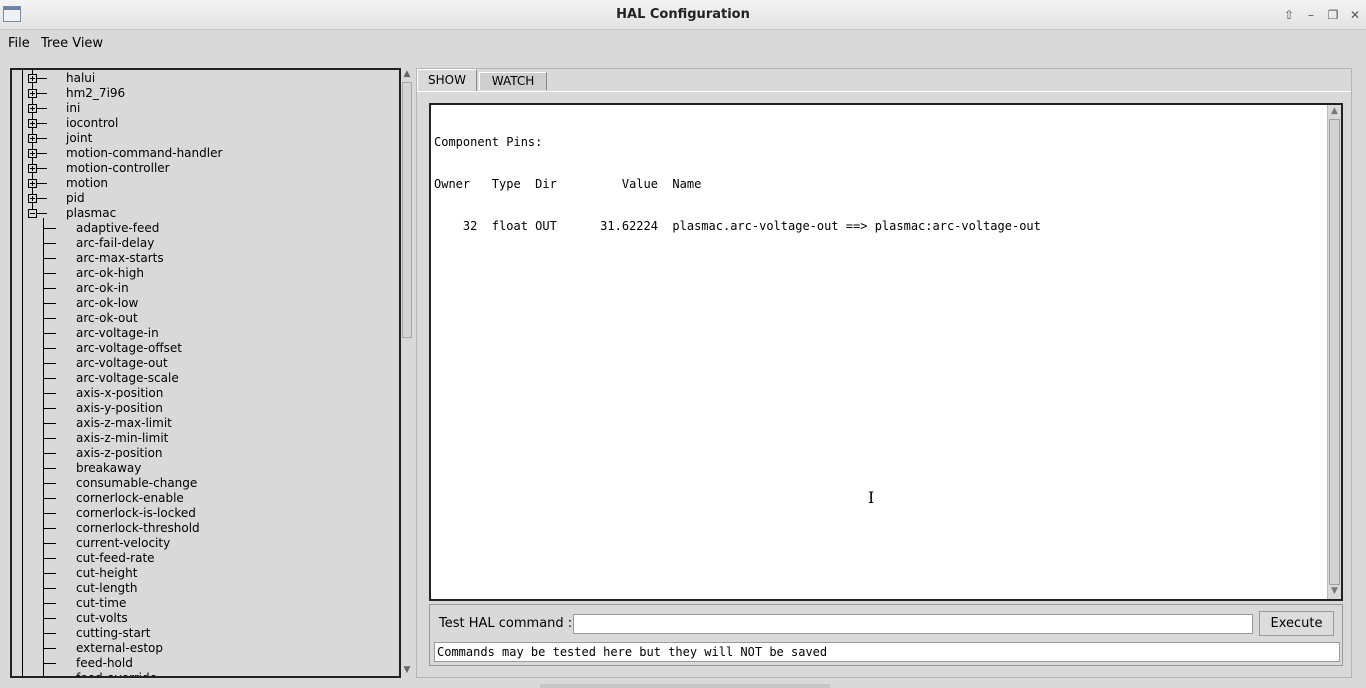 This screenshot has height=688, width=1366. What do you see at coordinates (202, 138) in the screenshot?
I see `tree-node: joint` at bounding box center [202, 138].